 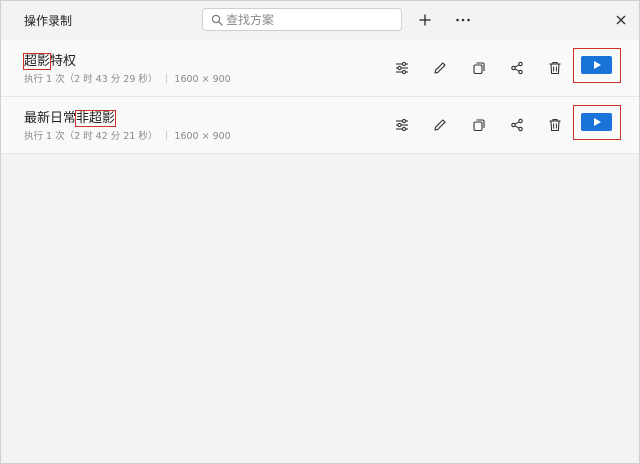 What do you see at coordinates (91, 136) in the screenshot?
I see `run-info: 执行 1 次（2 时 42 分 21 秒）` at bounding box center [91, 136].